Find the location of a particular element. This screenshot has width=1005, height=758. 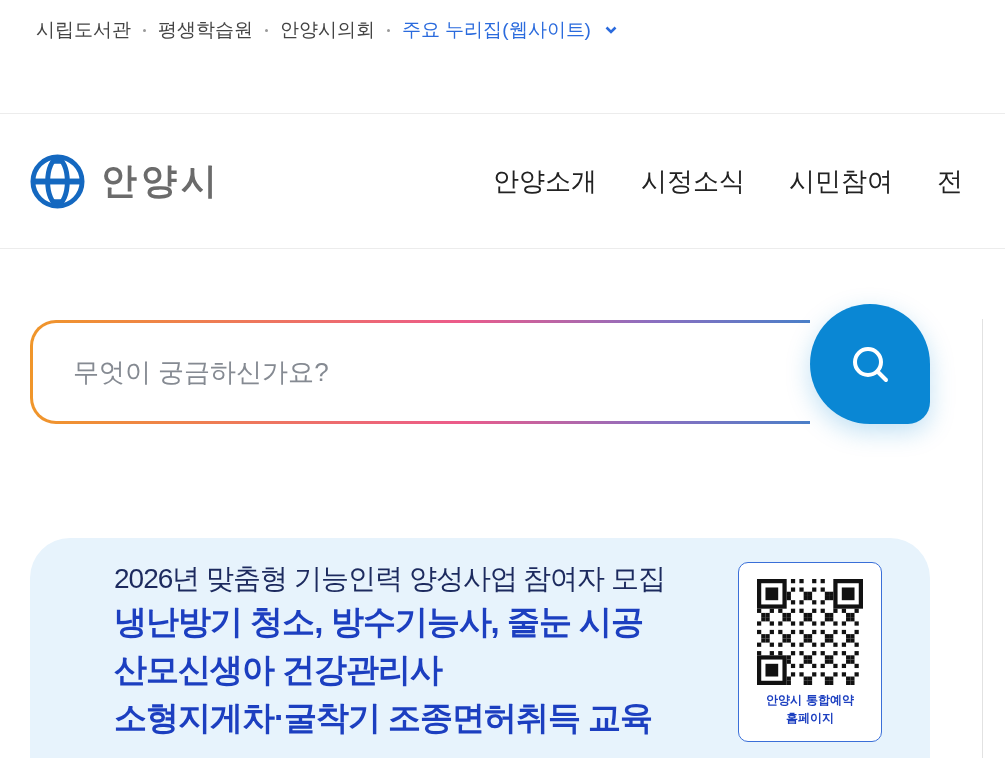

qr-code-icon is located at coordinates (810, 632).